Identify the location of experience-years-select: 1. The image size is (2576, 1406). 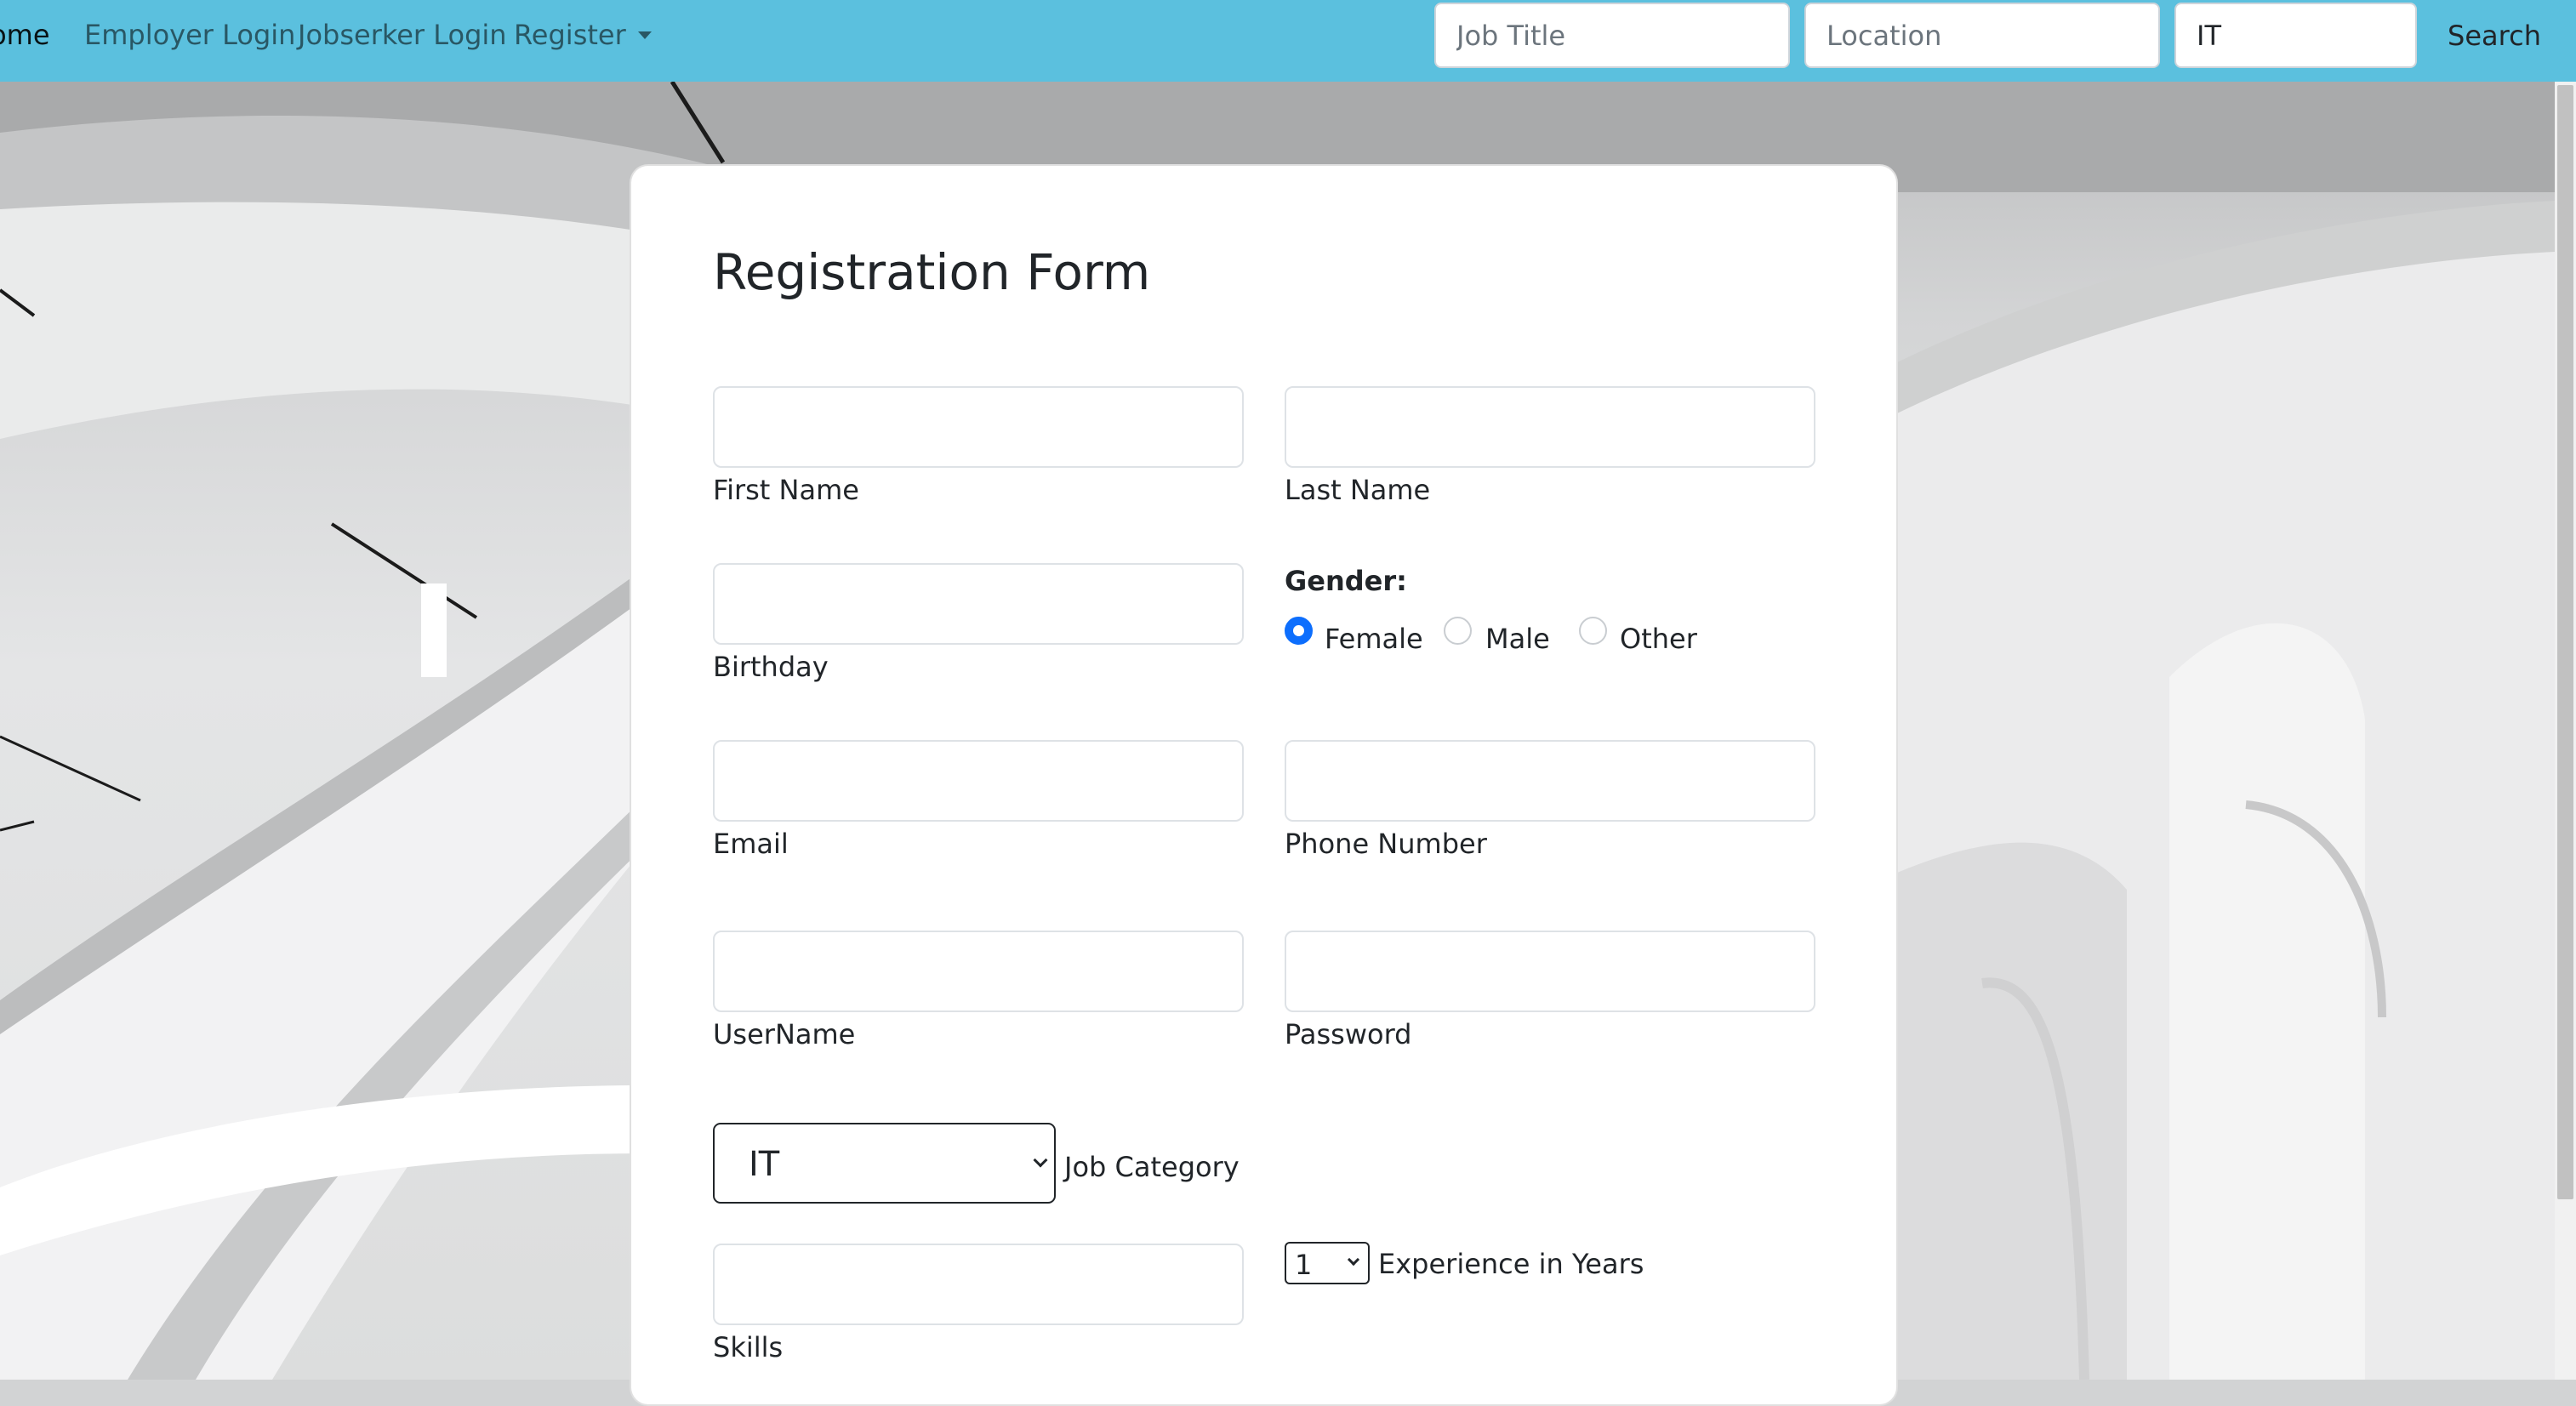
(1327, 1263).